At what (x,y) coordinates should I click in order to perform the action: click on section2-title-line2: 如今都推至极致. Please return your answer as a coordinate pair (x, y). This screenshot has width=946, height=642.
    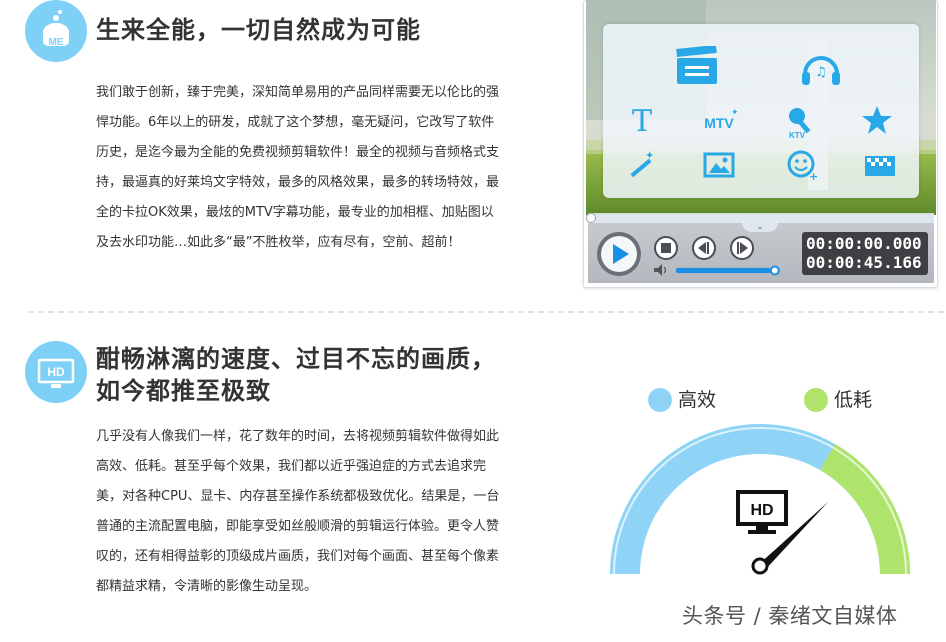
    Looking at the image, I should click on (183, 391).